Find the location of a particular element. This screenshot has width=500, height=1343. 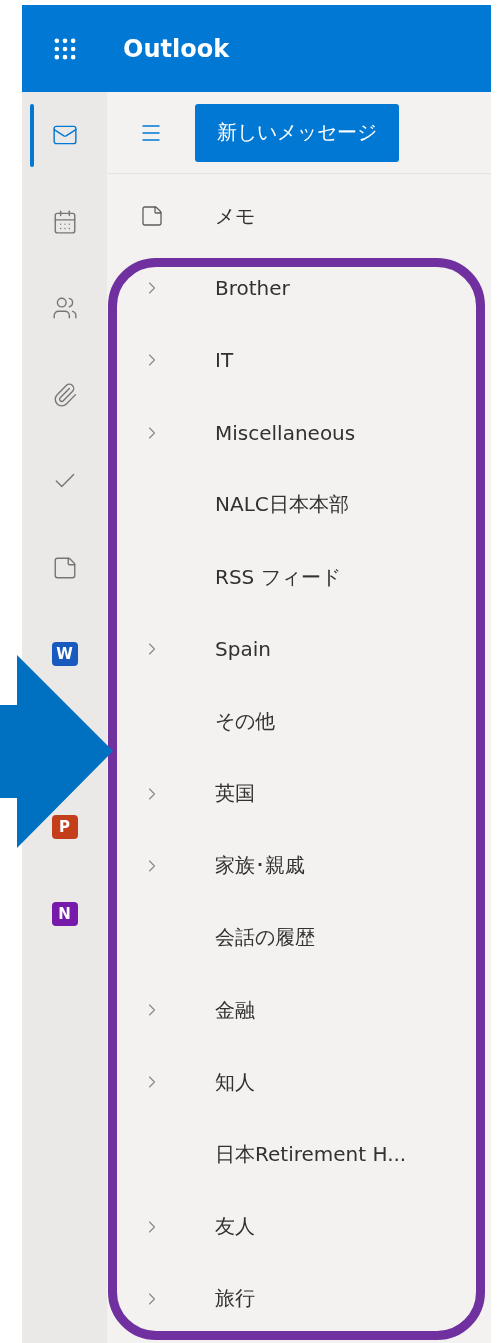

folder-item: 友人 is located at coordinates (235, 1227).